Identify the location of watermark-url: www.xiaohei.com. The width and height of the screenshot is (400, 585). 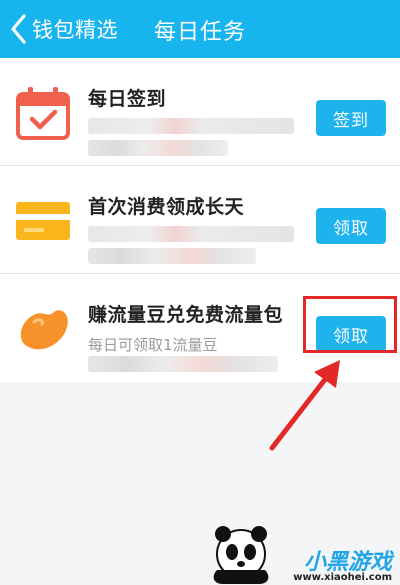
(342, 577).